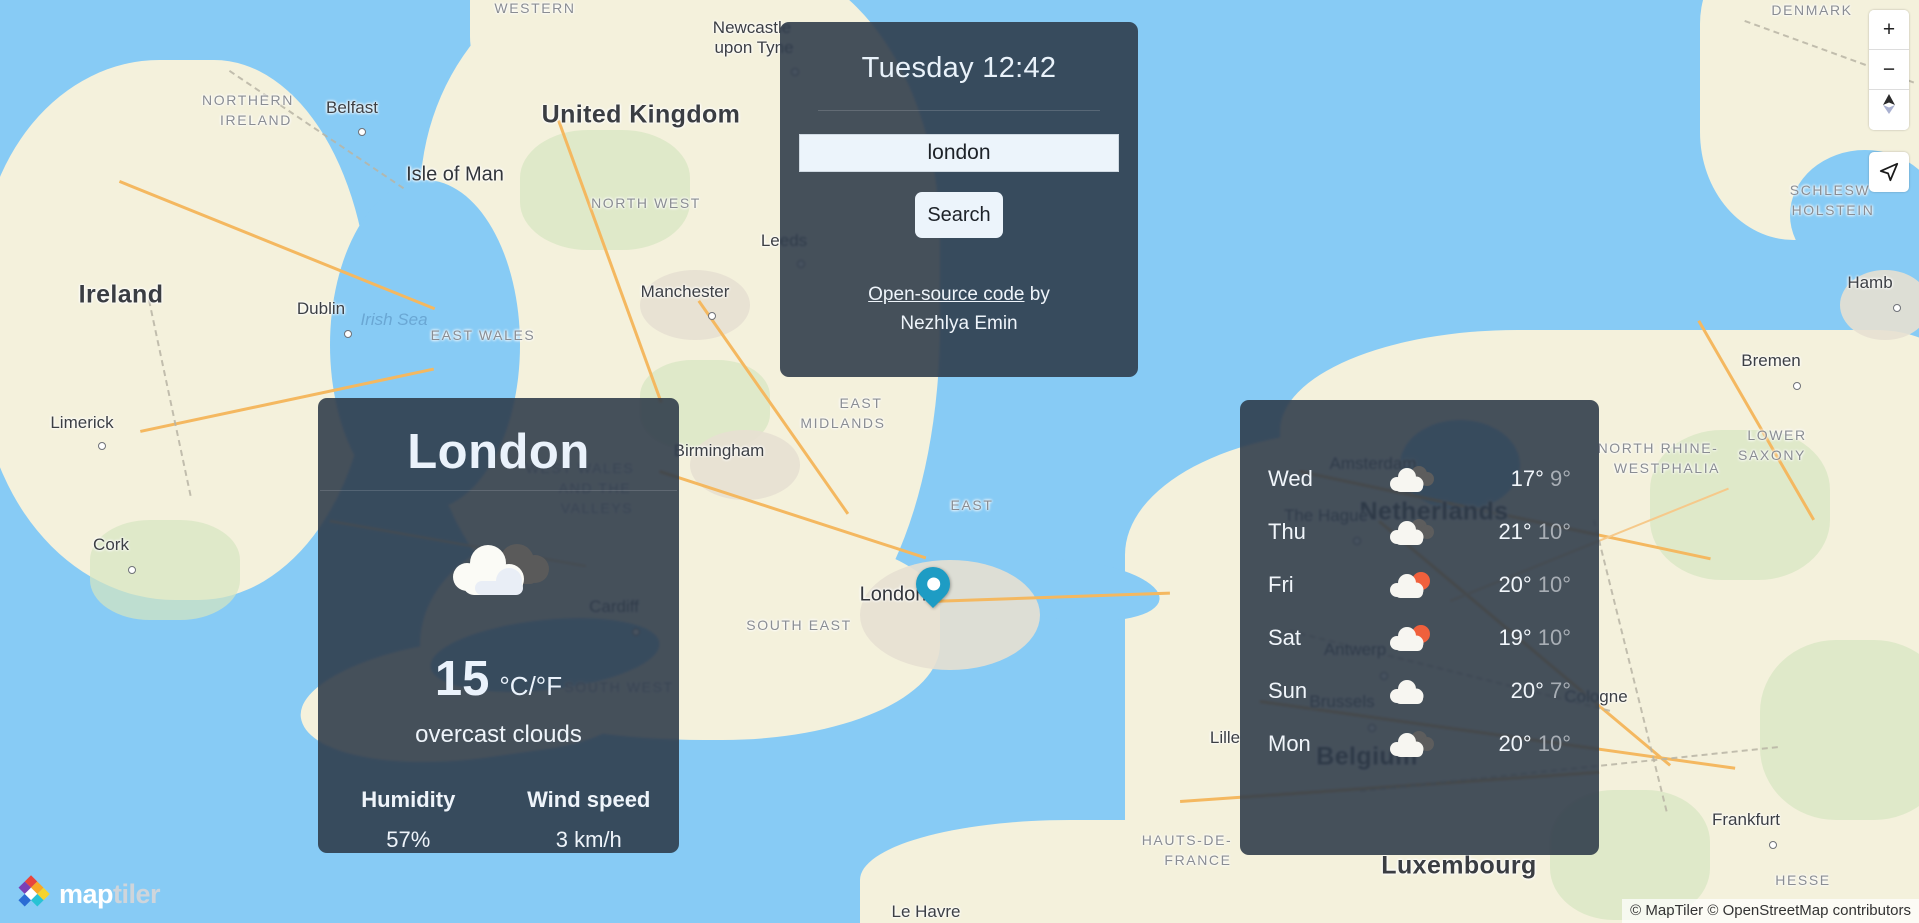  Describe the element at coordinates (1770, 911) in the screenshot. I see `map-attribution: © MapTiler © OpenStreetMap contributors` at that location.